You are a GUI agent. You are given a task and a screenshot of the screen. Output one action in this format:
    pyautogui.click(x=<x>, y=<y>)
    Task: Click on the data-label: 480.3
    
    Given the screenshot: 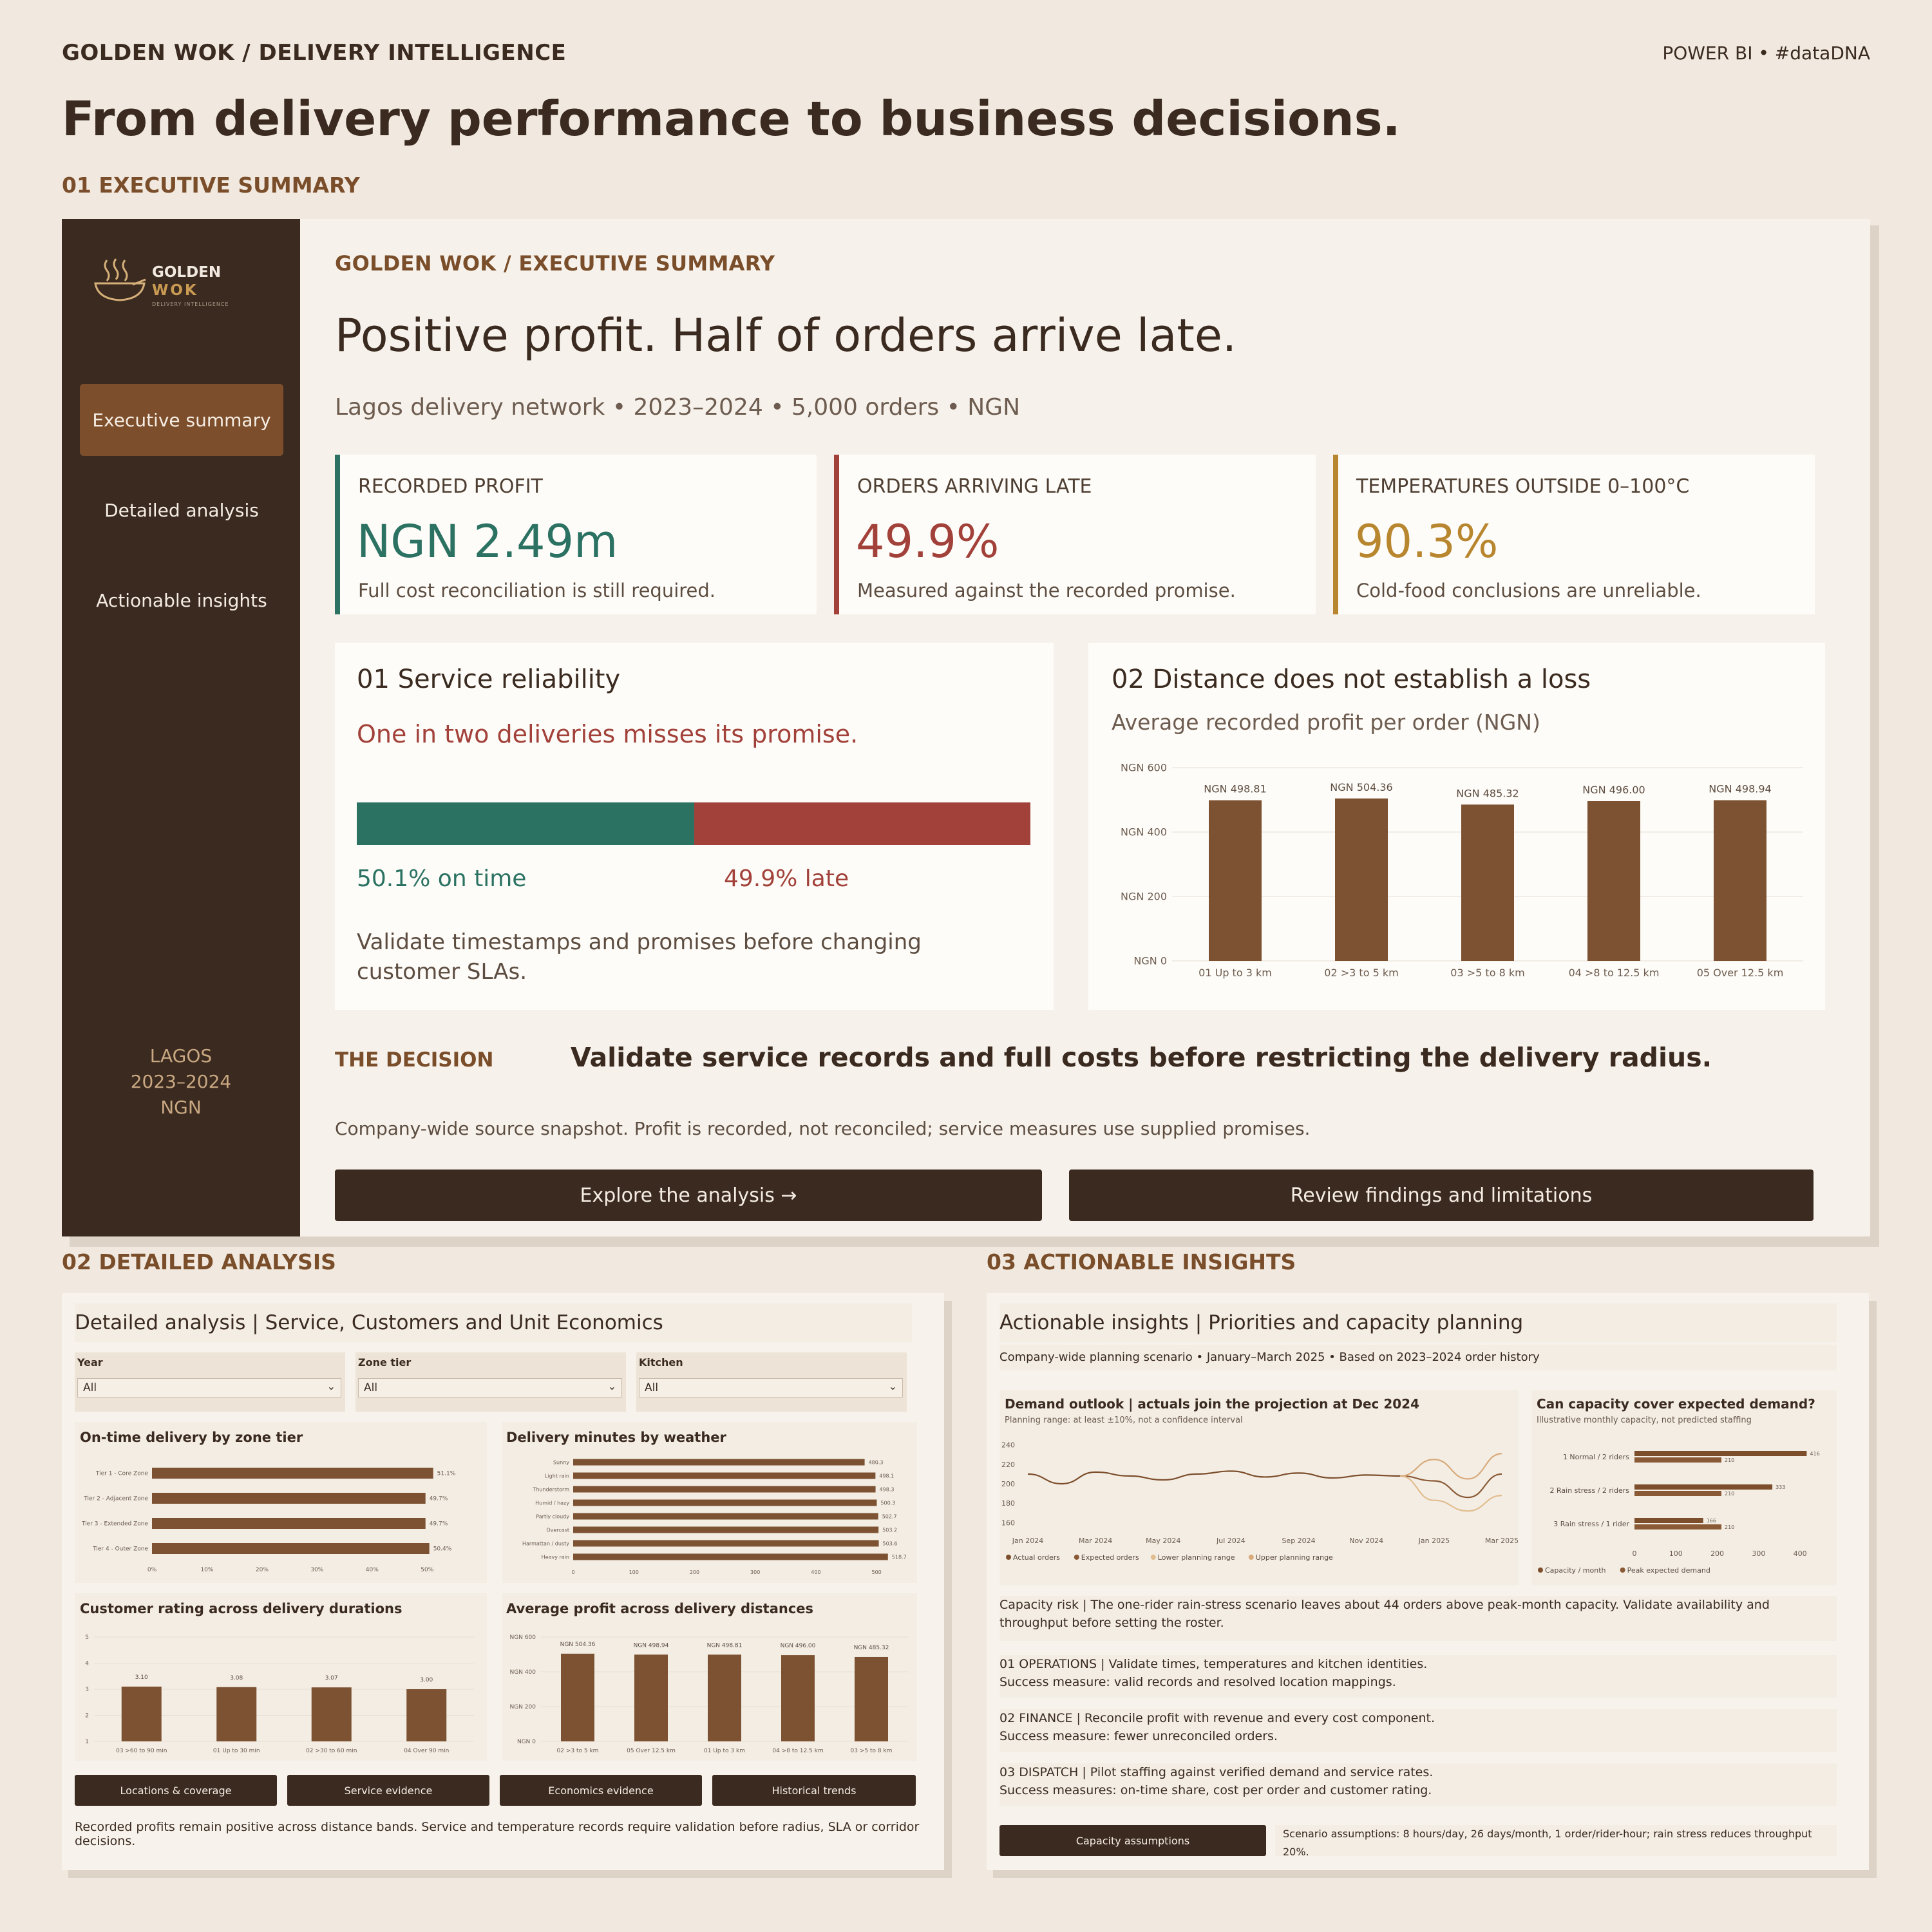 What is the action you would take?
    pyautogui.click(x=877, y=1463)
    